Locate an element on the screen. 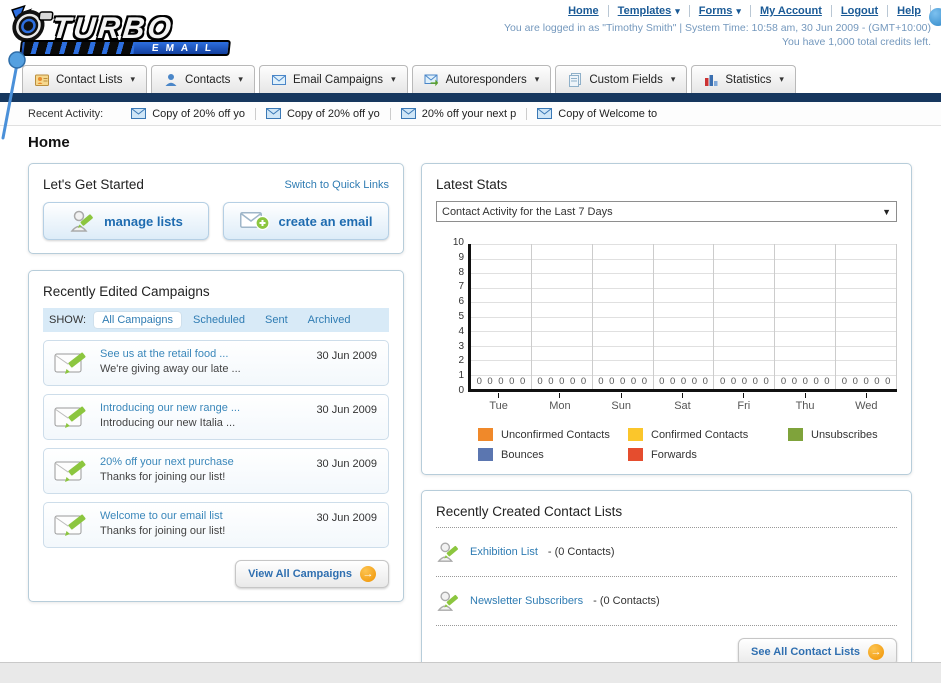 This screenshot has height=683, width=941. y-tick-label: 2 is located at coordinates (461, 361).